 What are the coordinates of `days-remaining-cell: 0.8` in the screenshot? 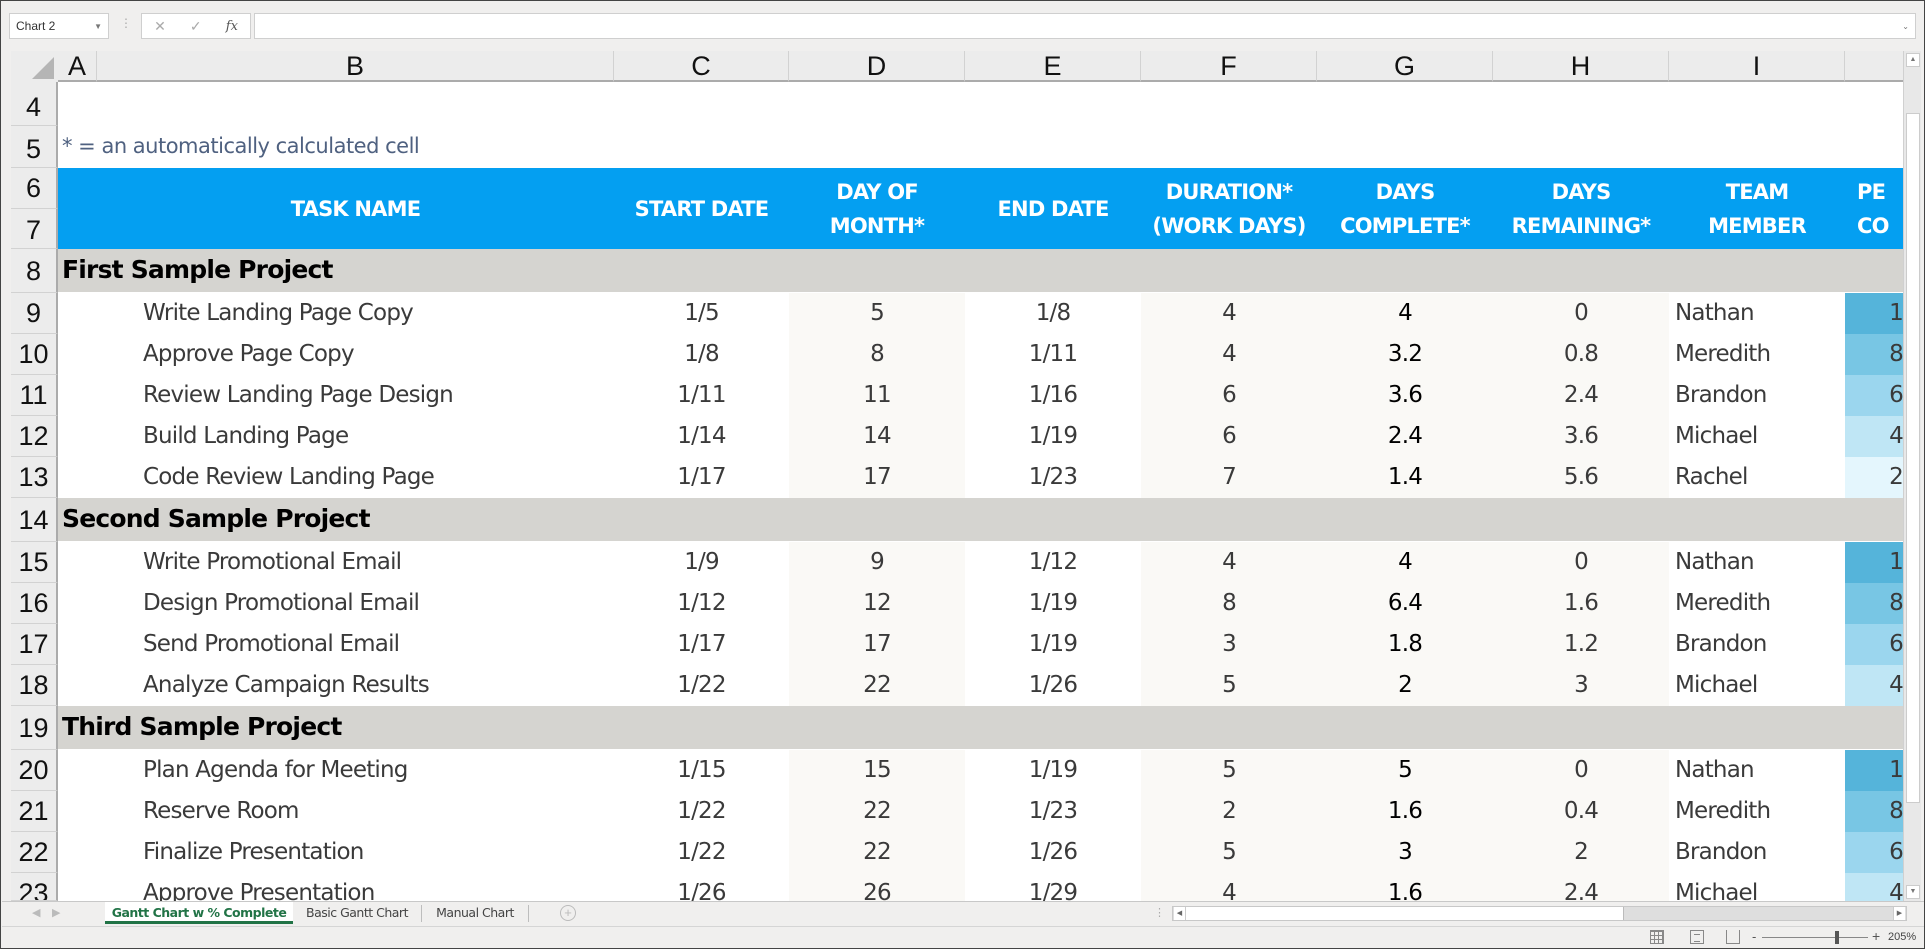 It's located at (1581, 354).